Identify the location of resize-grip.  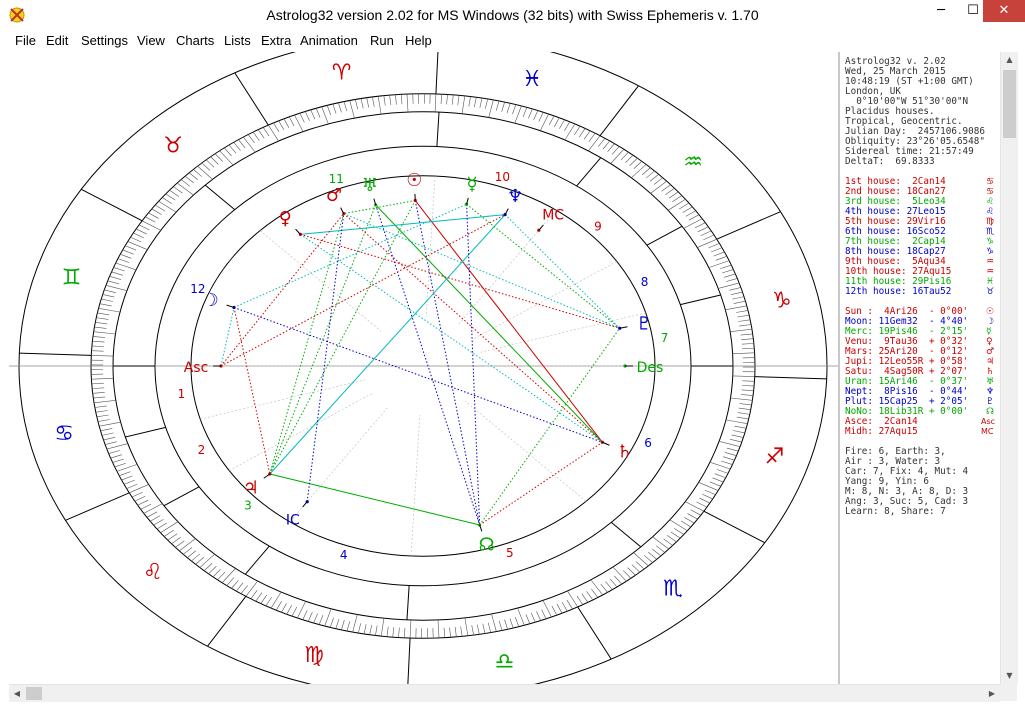
(1008, 692).